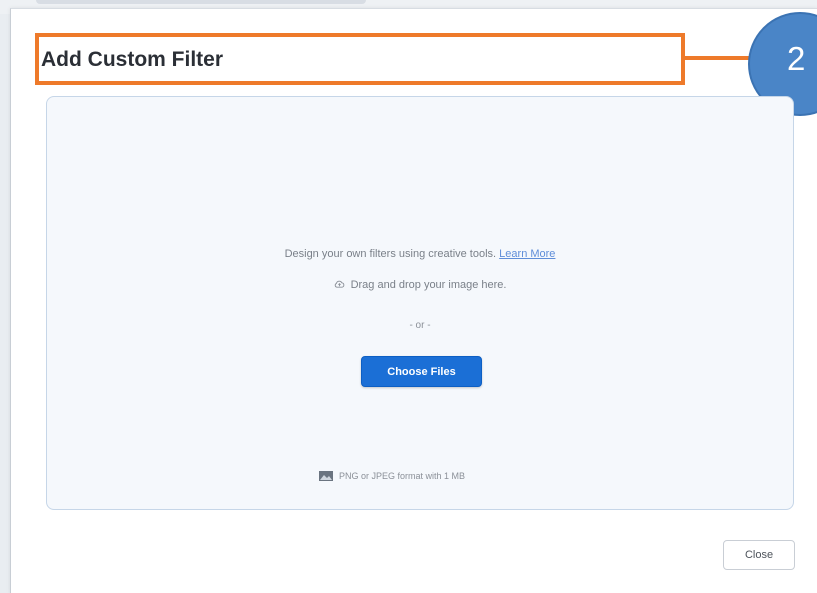 The image size is (817, 593). What do you see at coordinates (421, 371) in the screenshot?
I see `choose-files-button: Choose Files` at bounding box center [421, 371].